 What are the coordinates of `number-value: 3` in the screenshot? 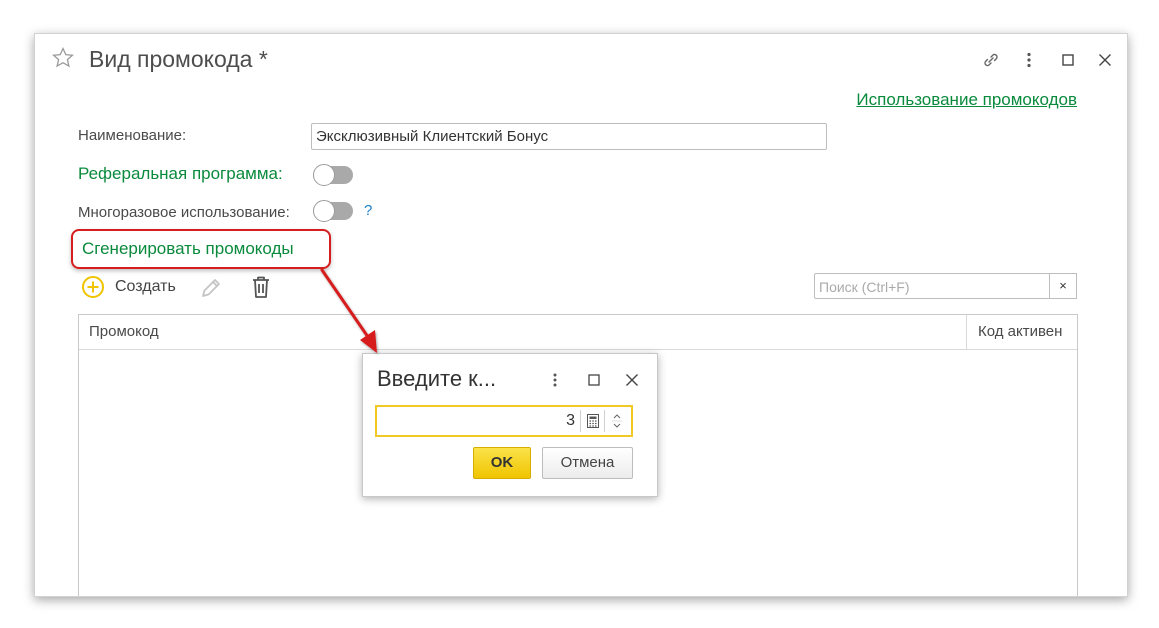 It's located at (570, 420).